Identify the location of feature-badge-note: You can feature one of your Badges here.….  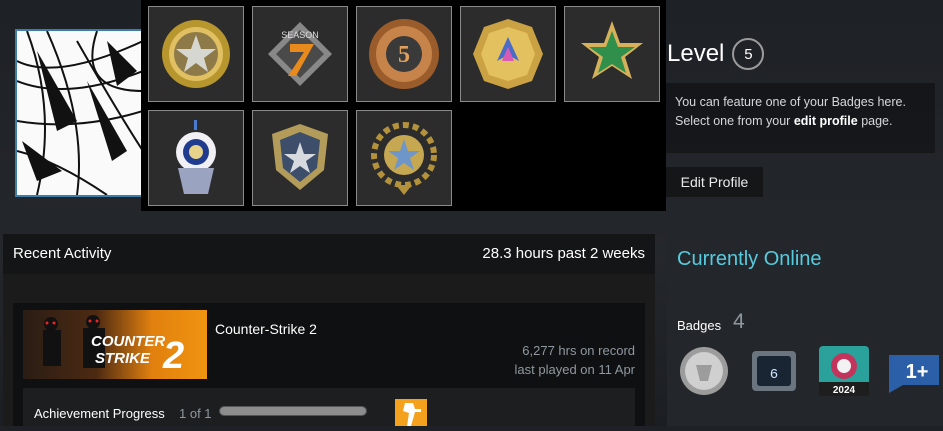
(800, 118).